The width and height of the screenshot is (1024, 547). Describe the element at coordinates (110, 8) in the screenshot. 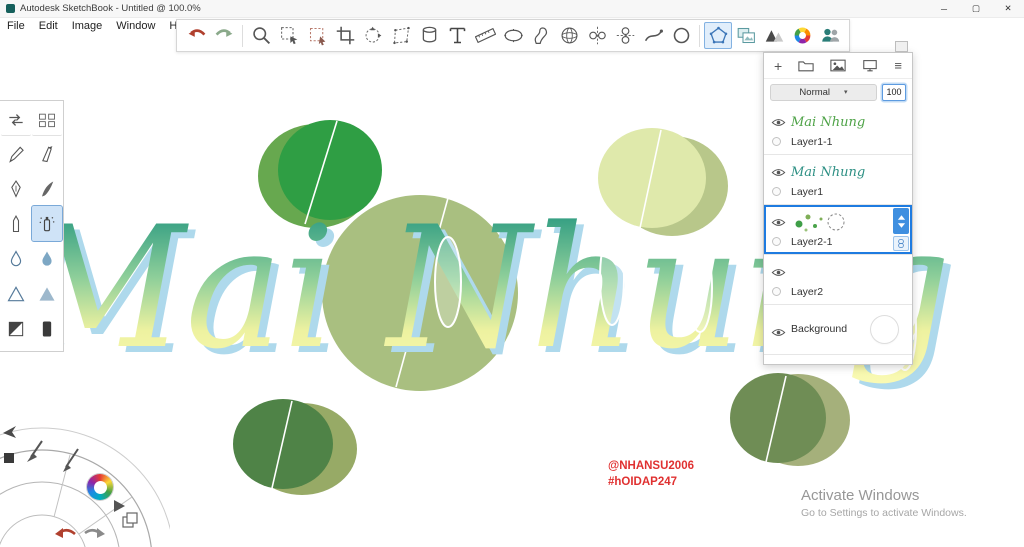

I see `window-title: Autodesk SketchBook - Untitled @ 100.0%` at that location.